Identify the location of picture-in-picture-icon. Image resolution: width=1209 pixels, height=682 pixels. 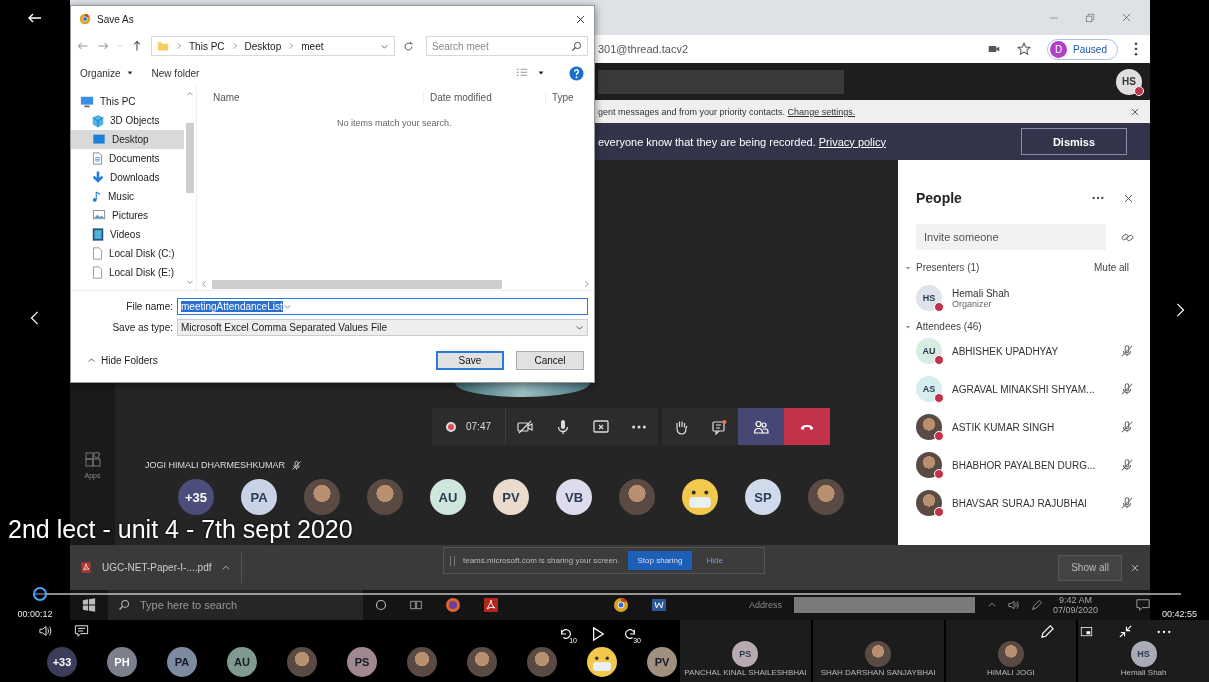
(1086, 631).